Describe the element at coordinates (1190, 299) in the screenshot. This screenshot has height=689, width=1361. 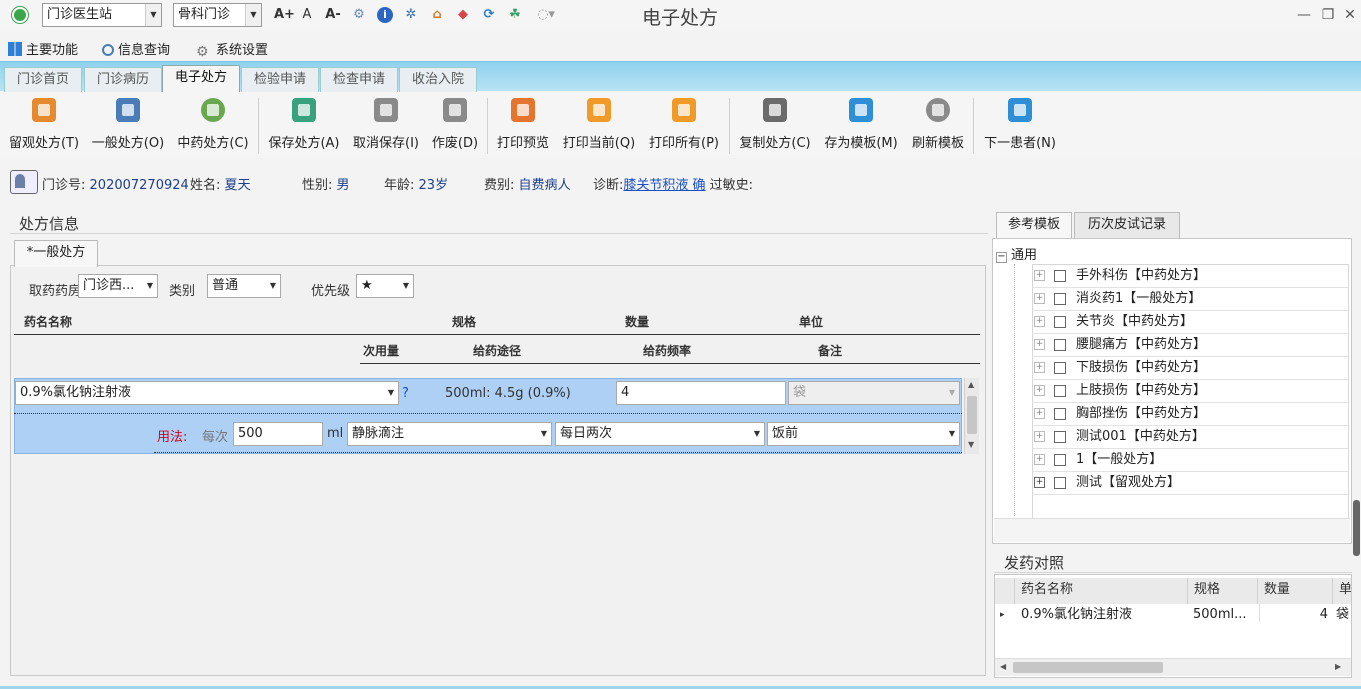
I see `template-item: + 消炎药1【一般处方】` at that location.